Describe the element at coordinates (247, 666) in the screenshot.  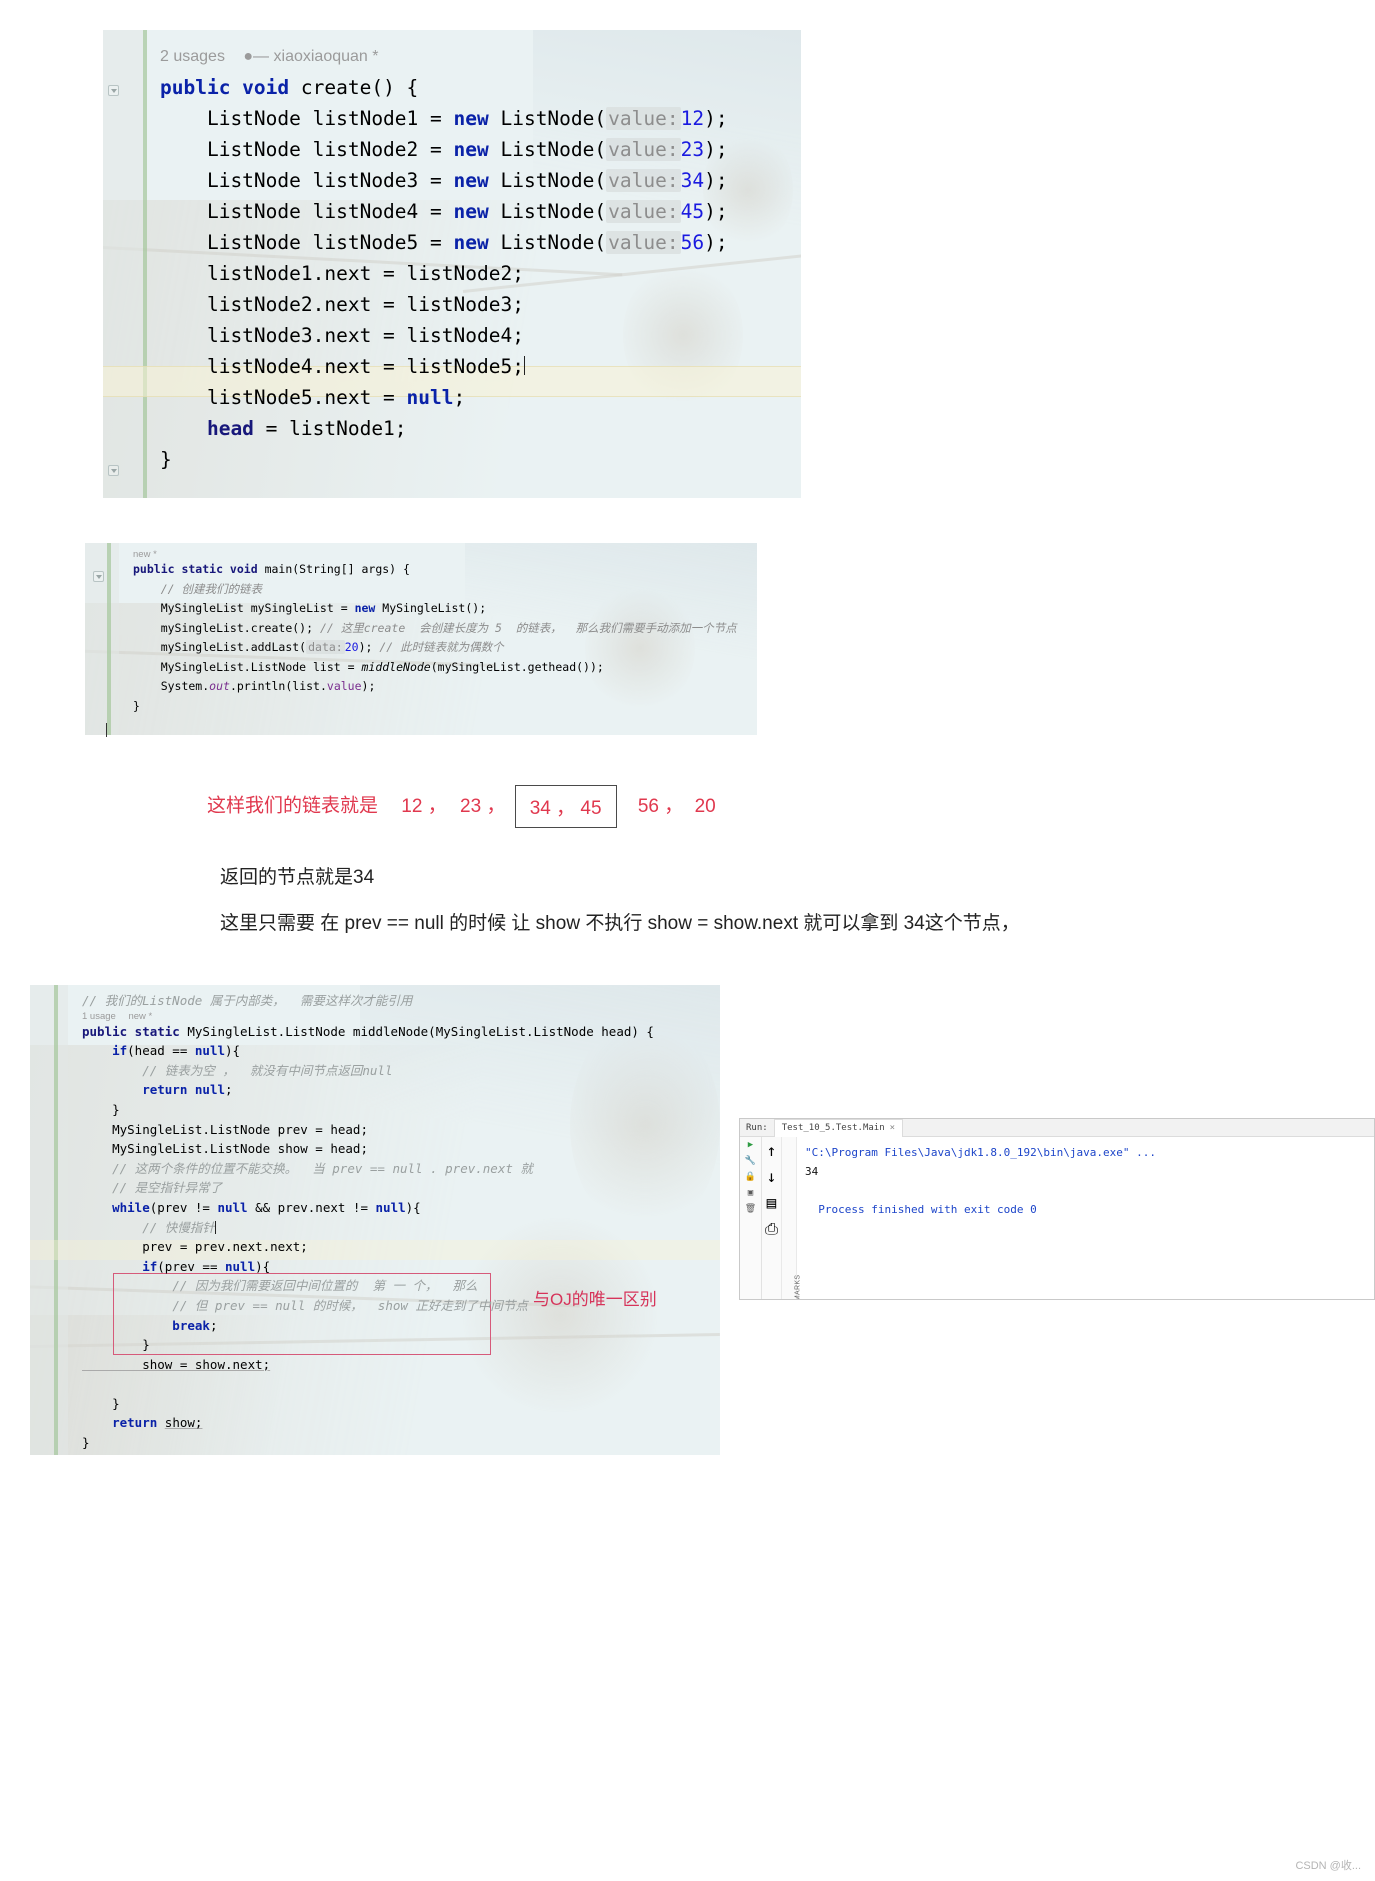
I see `main-line-6-pre: MySingleList.ListNode list =` at that location.